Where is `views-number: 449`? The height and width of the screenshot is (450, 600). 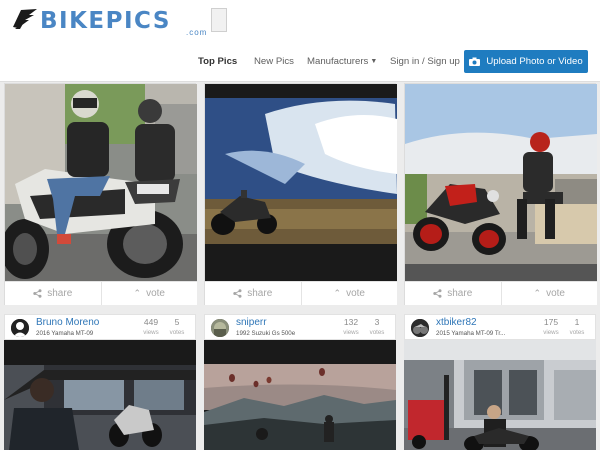 views-number: 449 is located at coordinates (151, 322).